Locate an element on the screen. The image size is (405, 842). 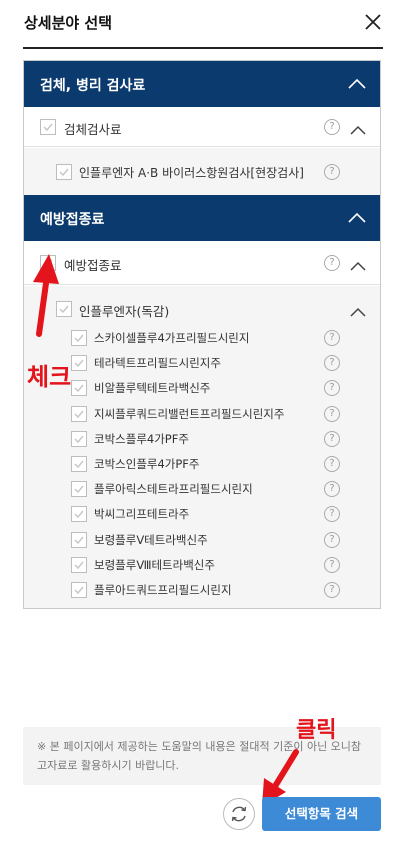
section-header-vaccination: 예방접종료 is located at coordinates (202, 218).